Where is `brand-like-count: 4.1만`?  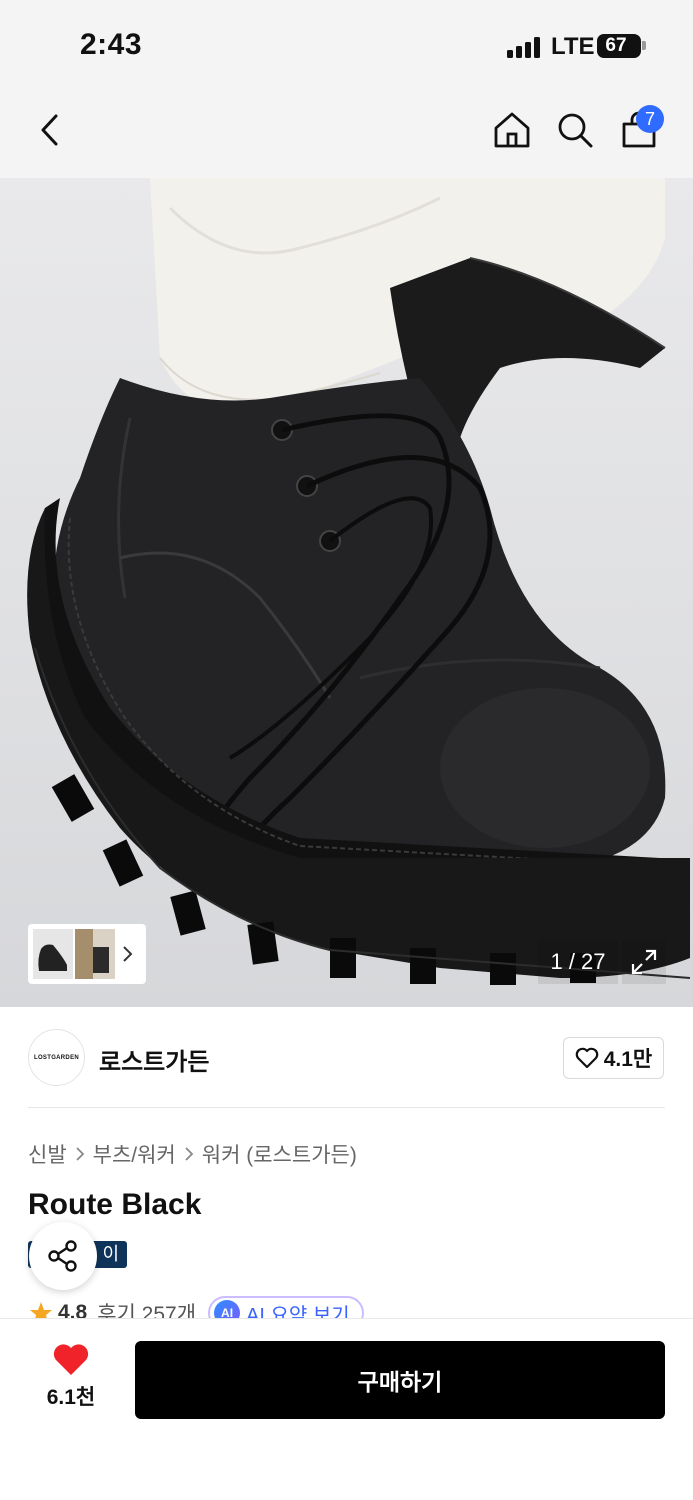 brand-like-count: 4.1만 is located at coordinates (628, 1059).